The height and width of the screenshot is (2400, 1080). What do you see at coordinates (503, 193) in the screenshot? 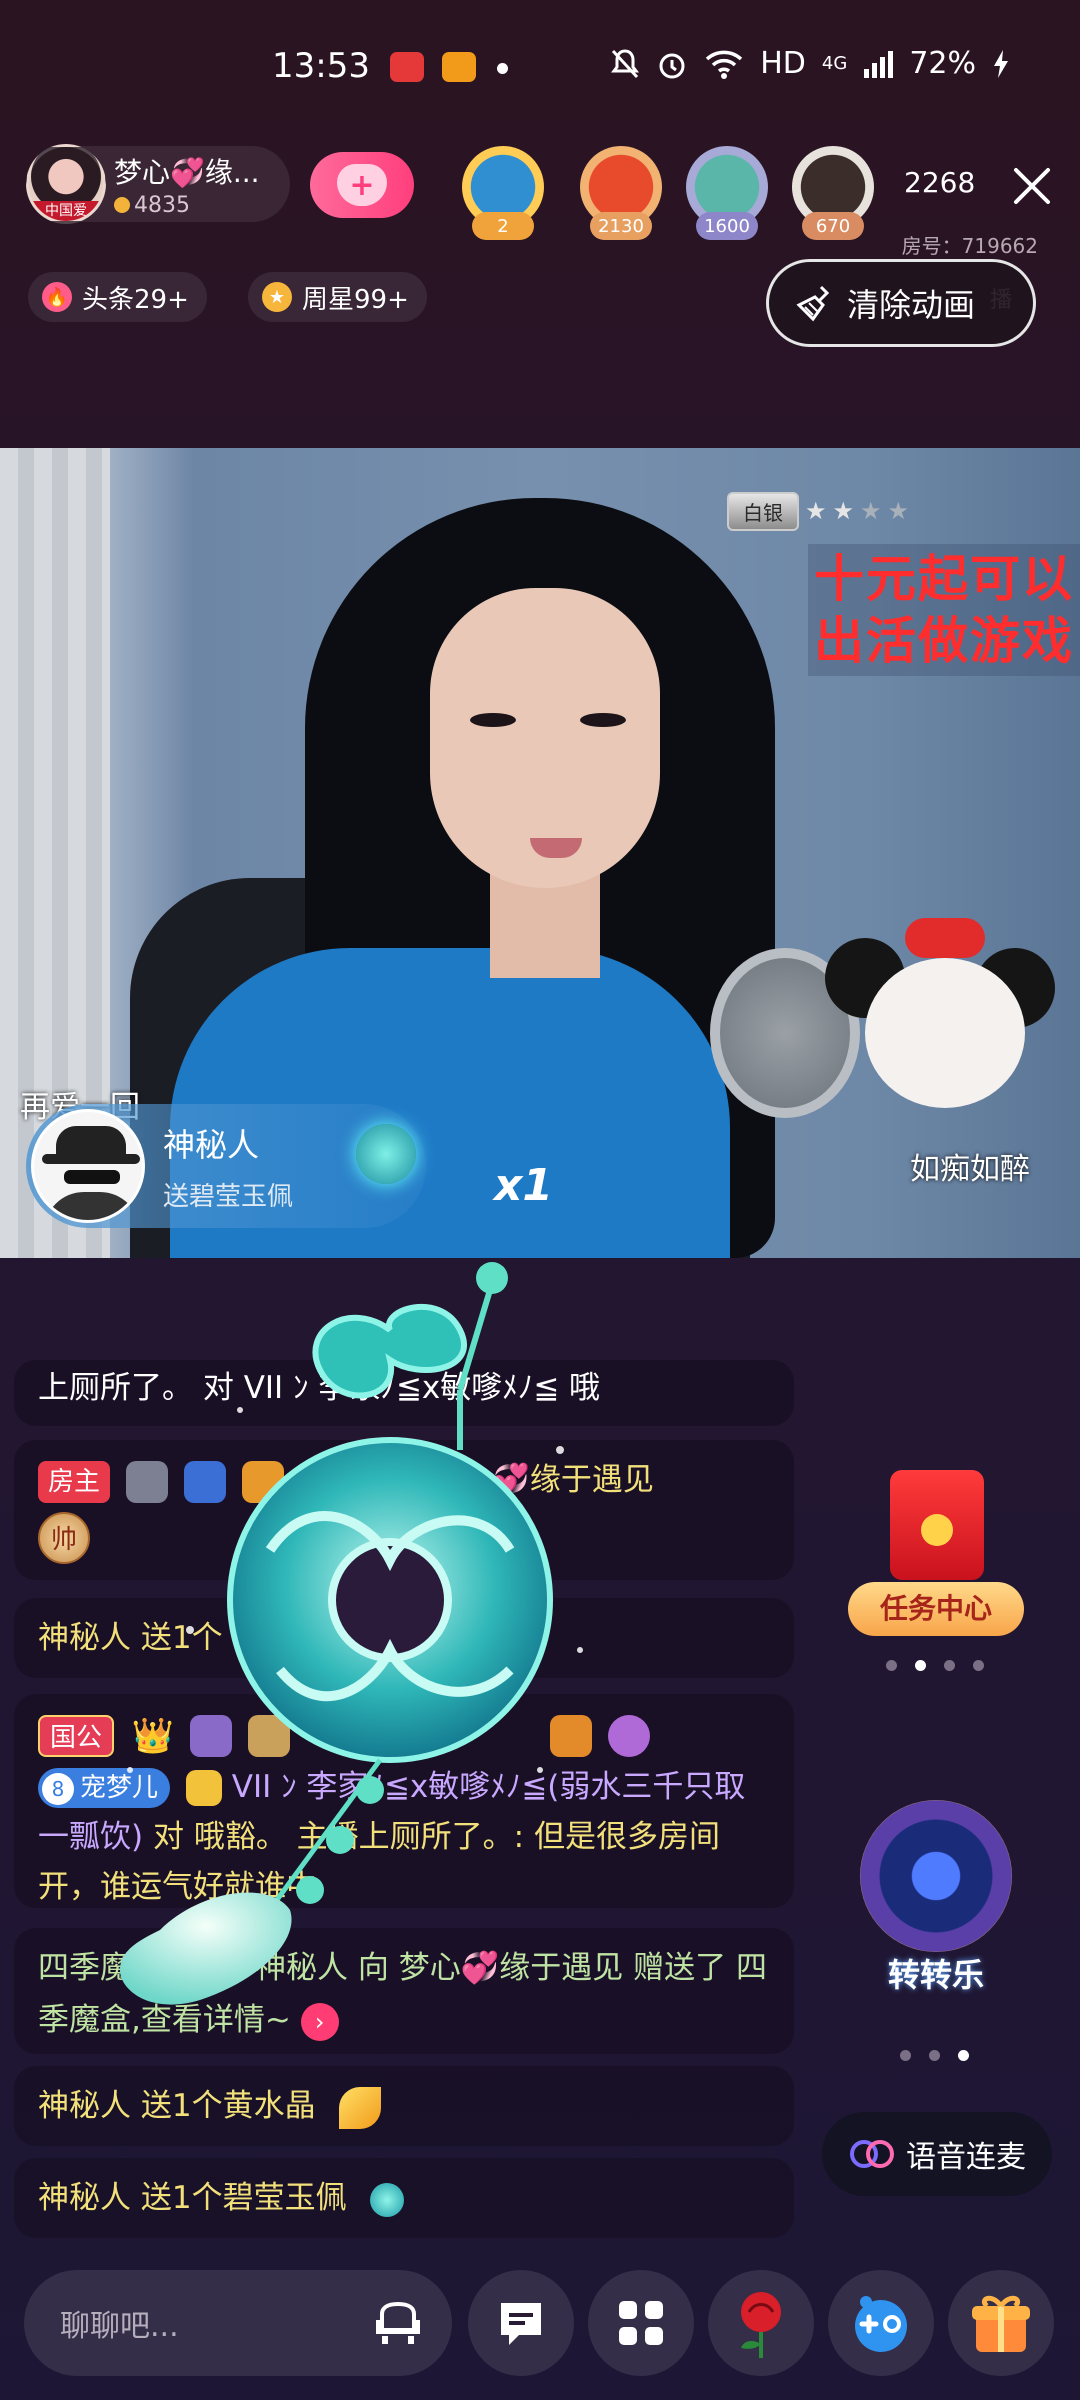
I see `top-viewer-avatar-1: 2` at bounding box center [503, 193].